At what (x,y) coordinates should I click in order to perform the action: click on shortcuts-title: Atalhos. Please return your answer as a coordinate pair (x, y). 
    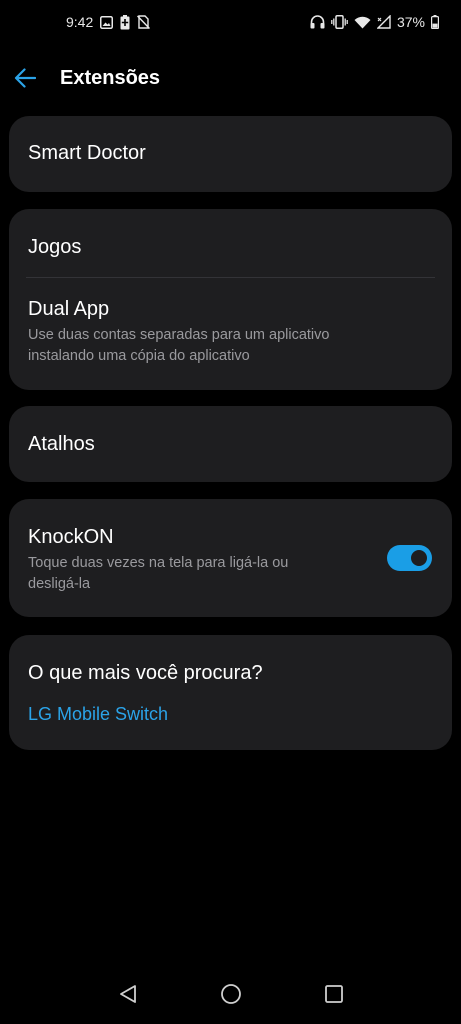
    Looking at the image, I should click on (61, 444).